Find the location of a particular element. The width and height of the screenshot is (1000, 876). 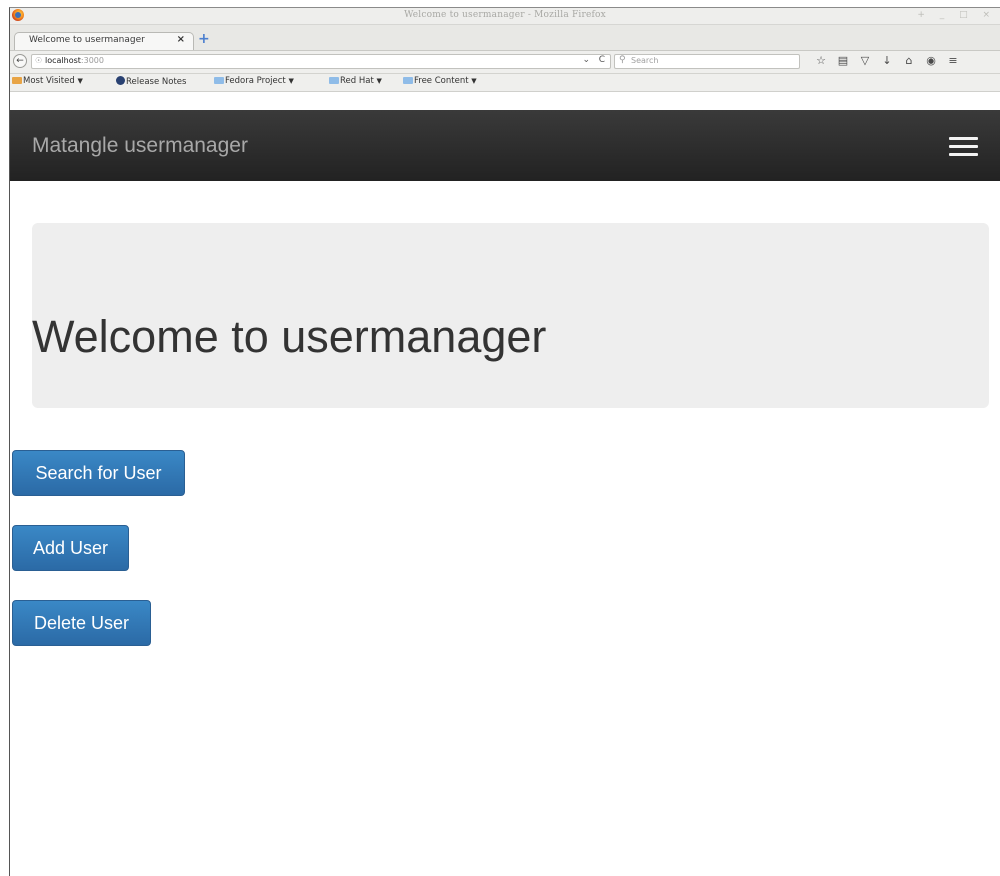

app-brand: Matangle usermanager is located at coordinates (140, 146).